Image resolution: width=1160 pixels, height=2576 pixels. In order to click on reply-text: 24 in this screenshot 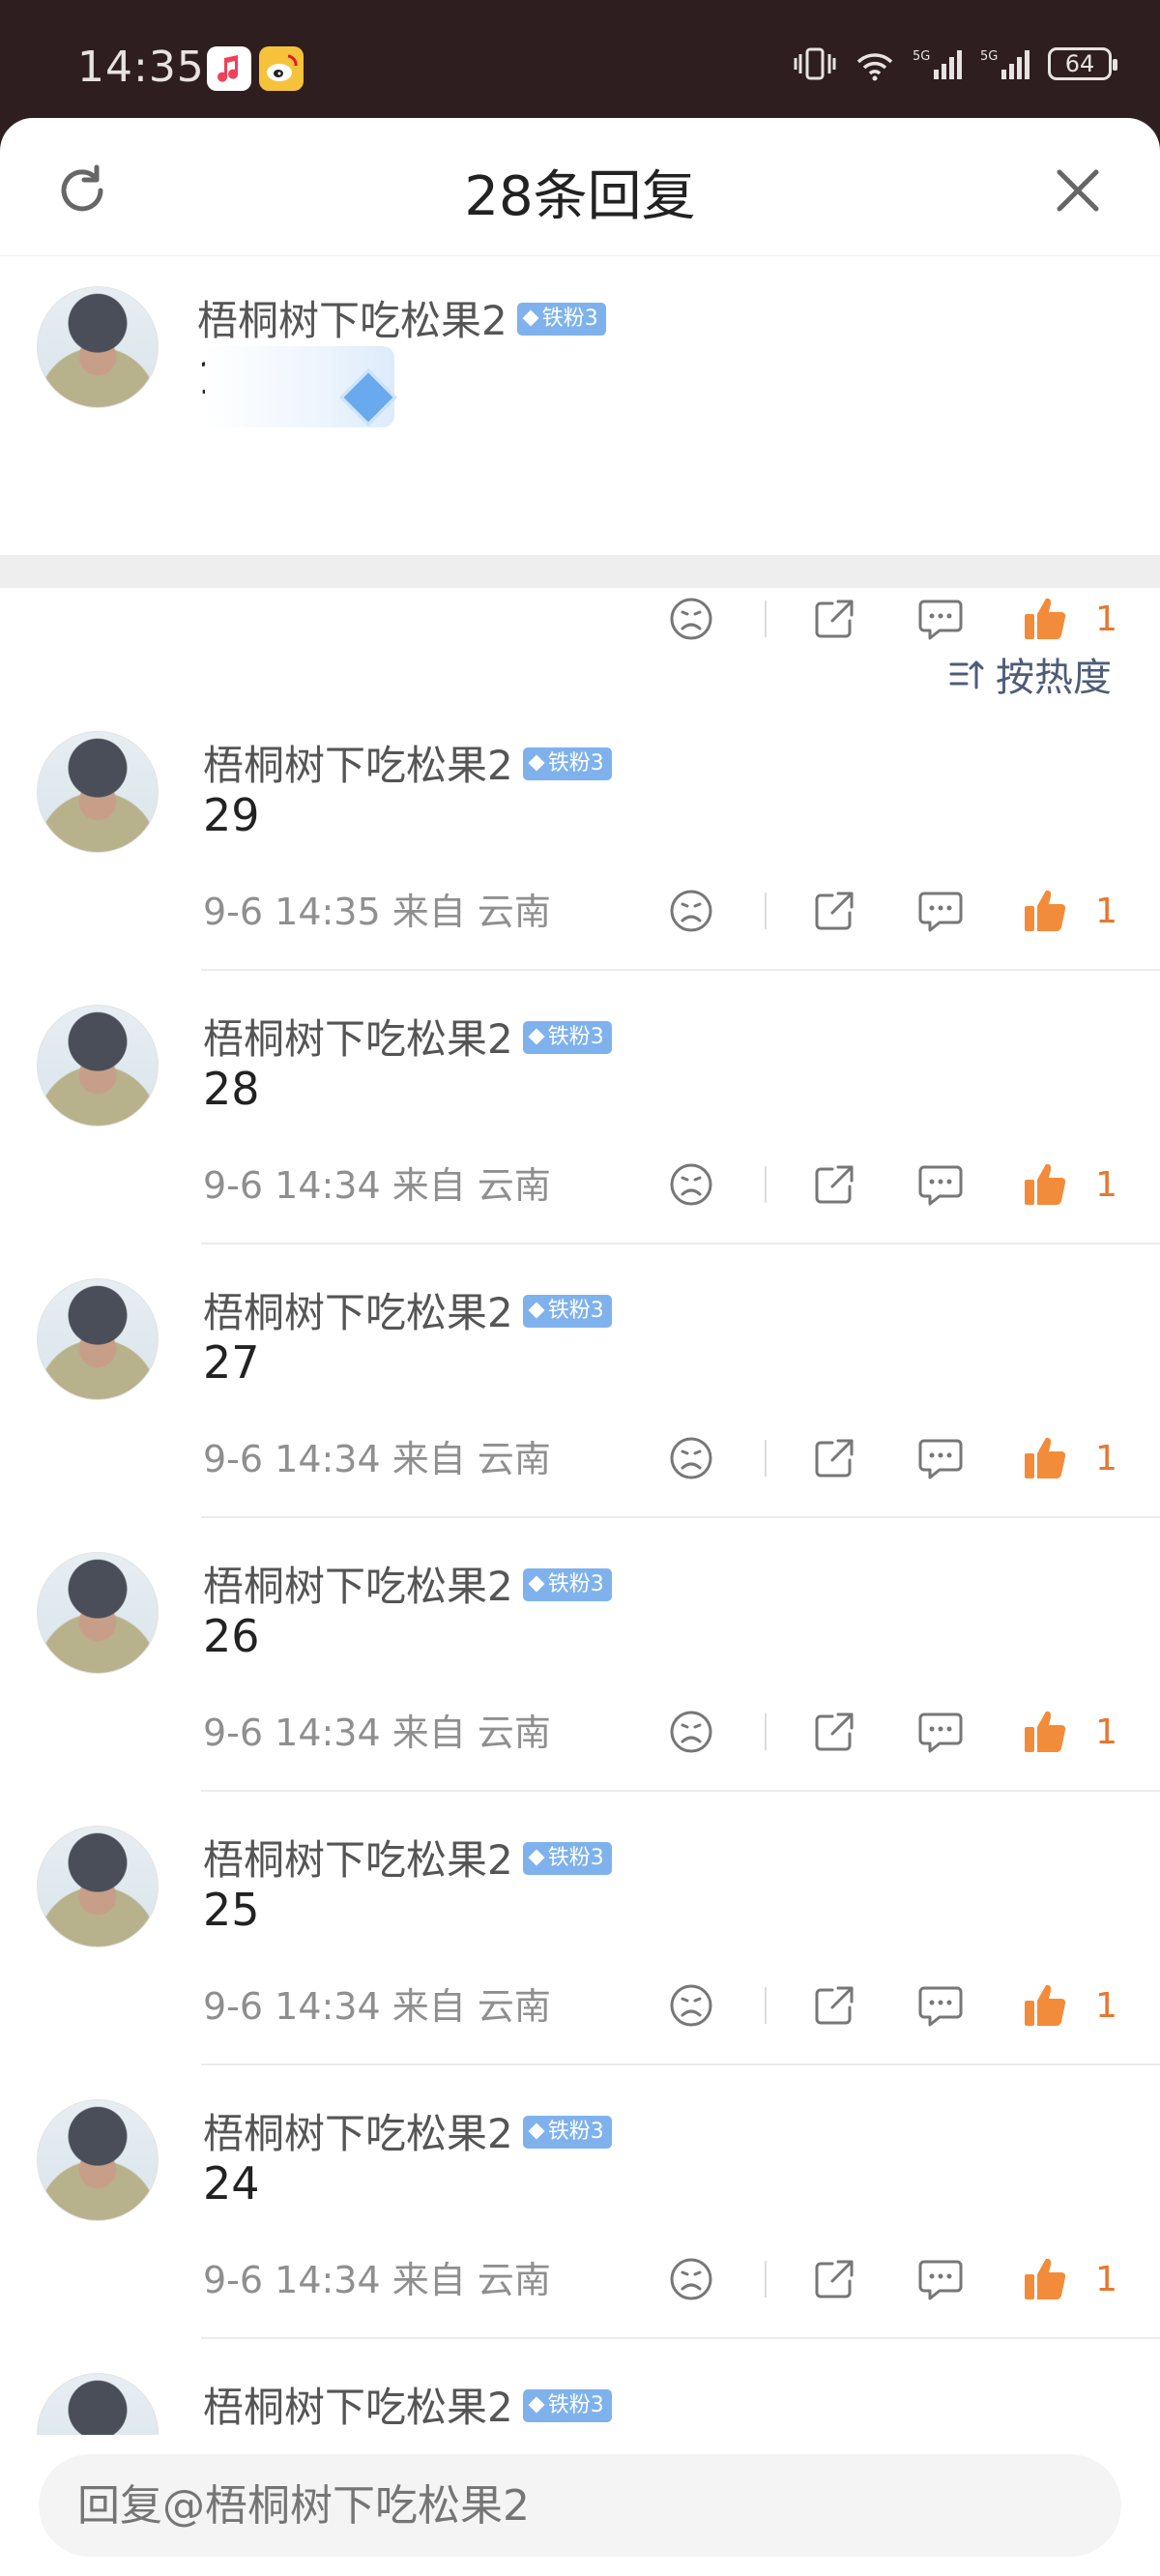, I will do `click(232, 2183)`.